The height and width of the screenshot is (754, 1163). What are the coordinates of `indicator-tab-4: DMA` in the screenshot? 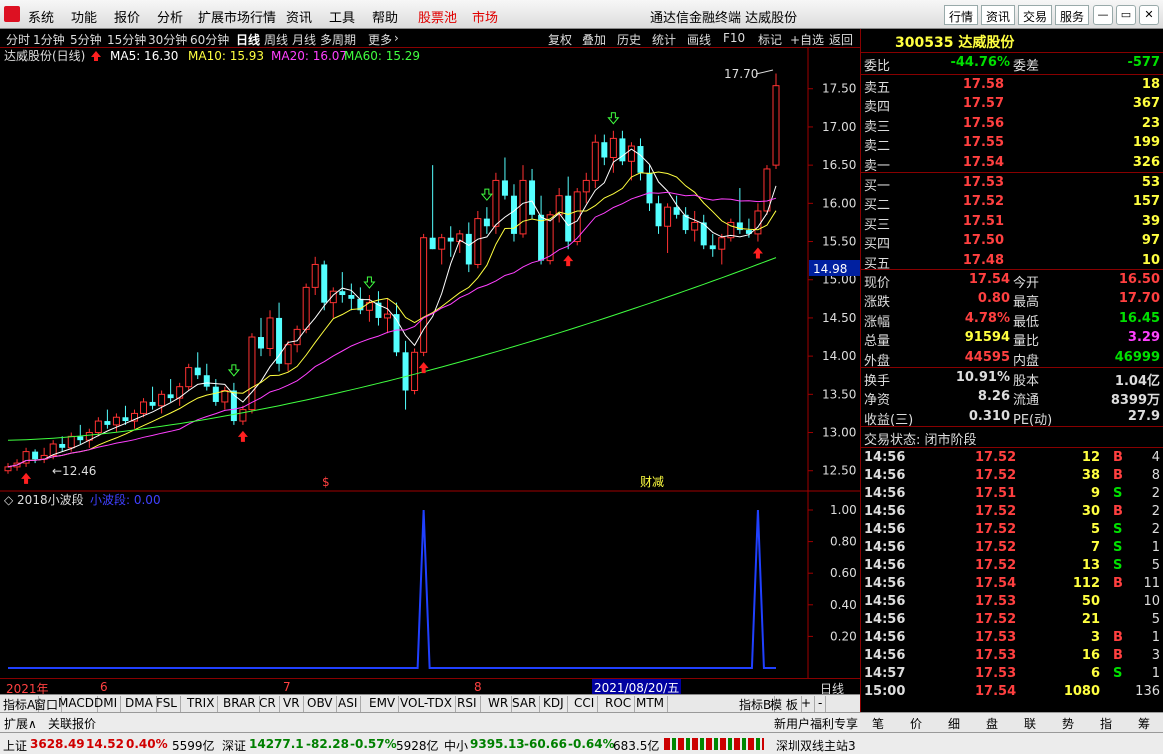 It's located at (139, 704).